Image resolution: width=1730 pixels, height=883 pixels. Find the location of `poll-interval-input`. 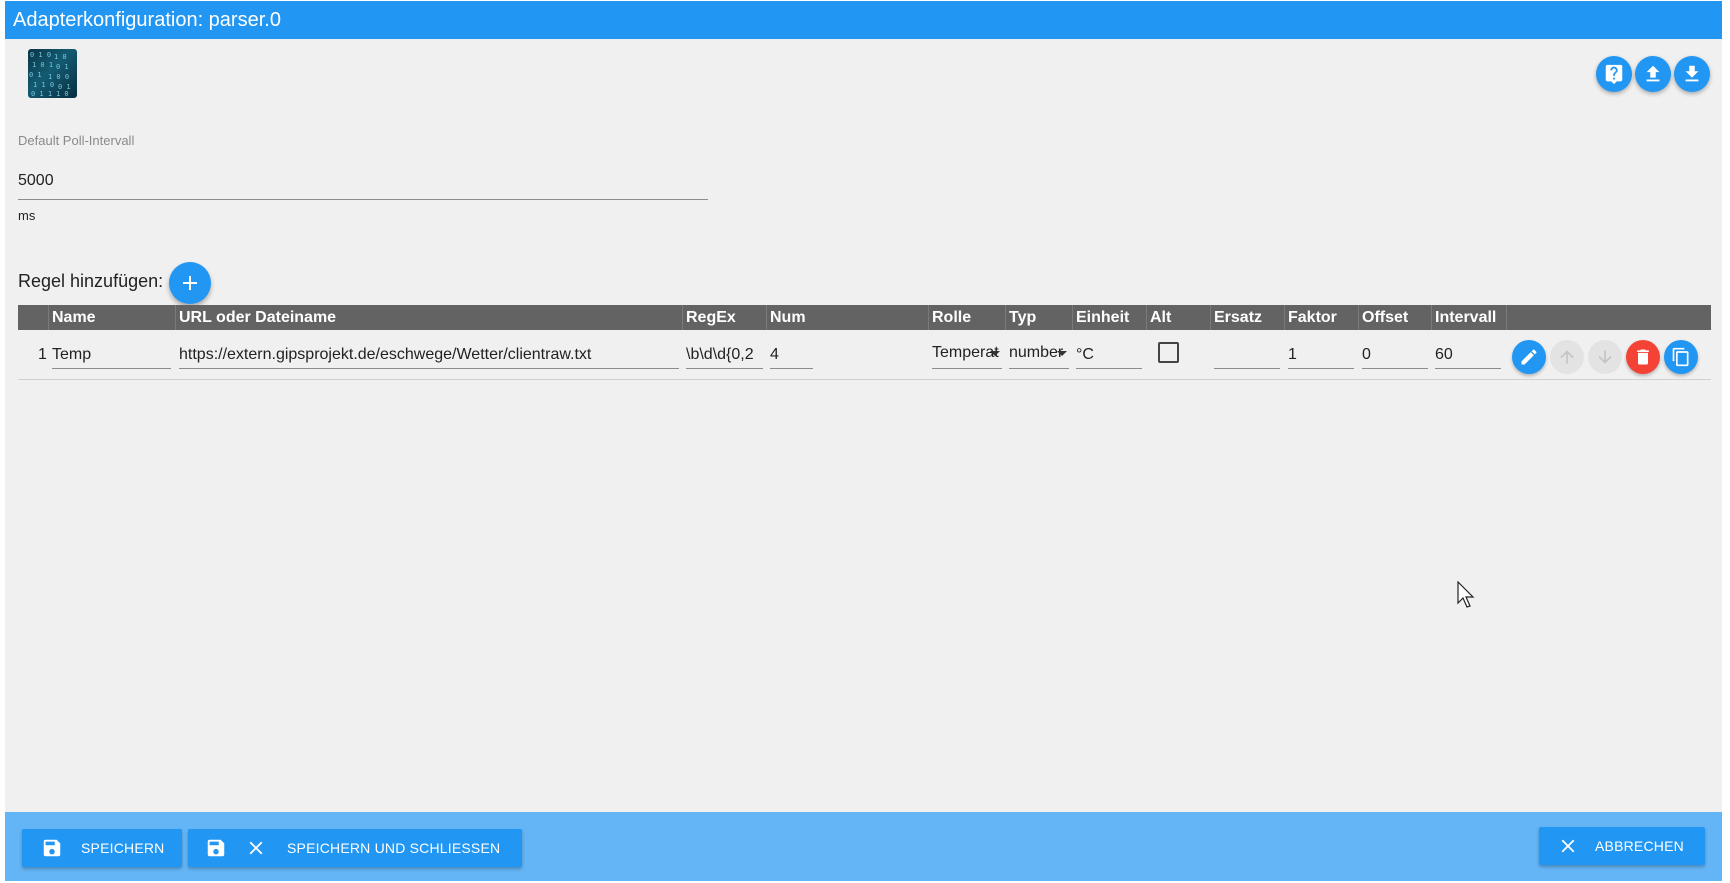

poll-interval-input is located at coordinates (363, 181).